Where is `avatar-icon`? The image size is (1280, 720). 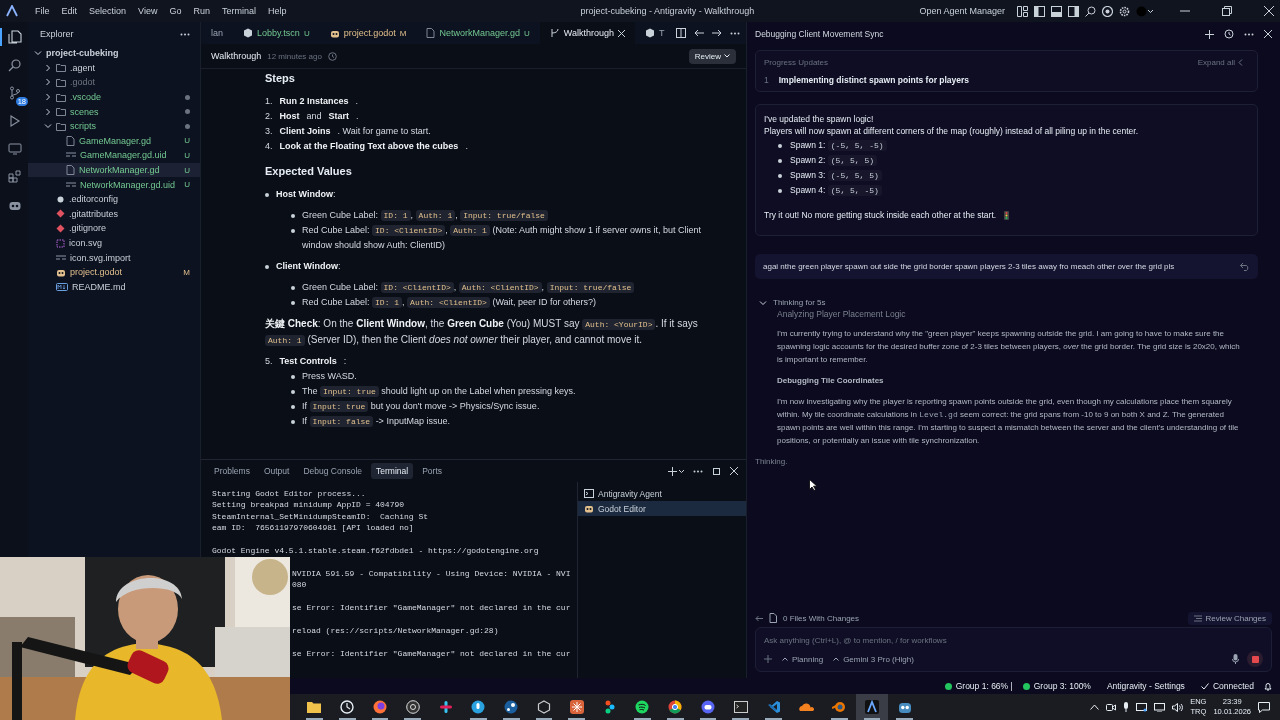
avatar-icon is located at coordinates (1145, 11).